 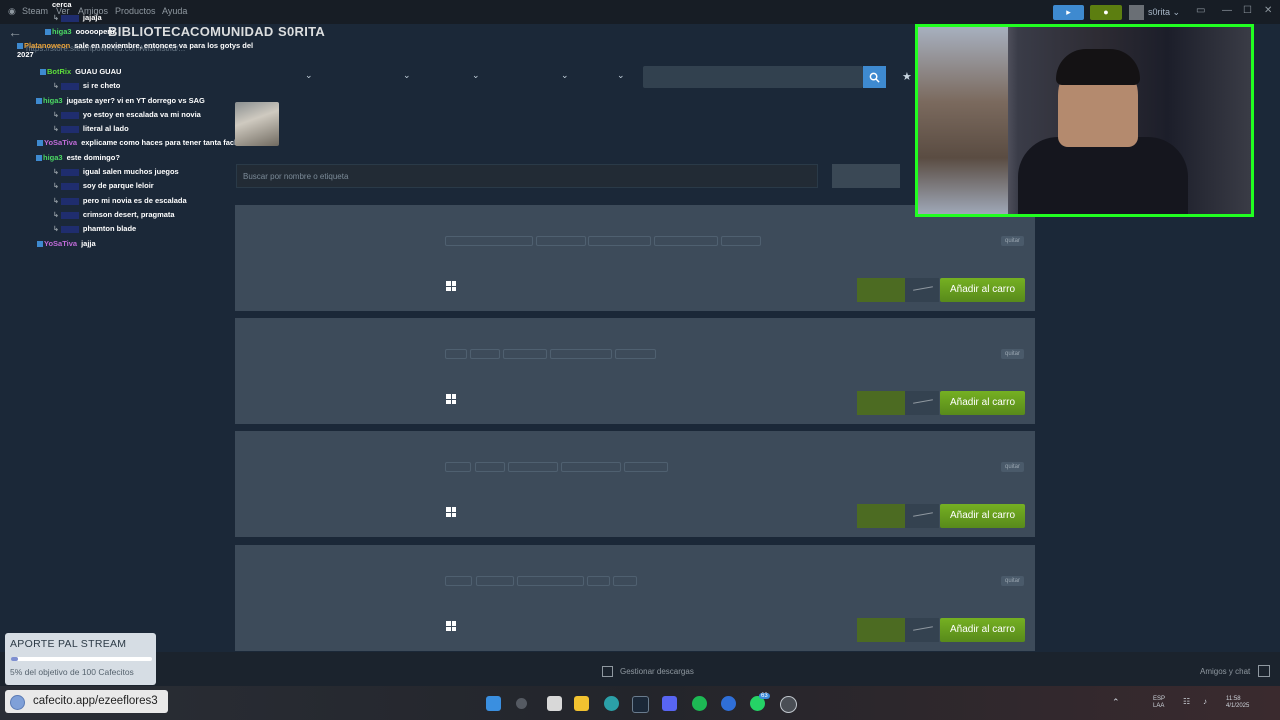 What do you see at coordinates (728, 703) in the screenshot?
I see `app-icon` at bounding box center [728, 703].